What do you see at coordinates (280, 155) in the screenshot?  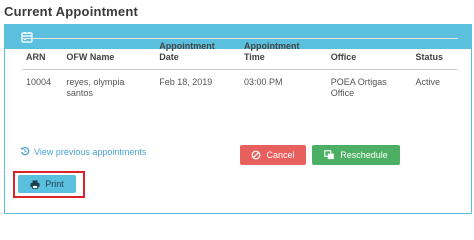 I see `cancel-label: Cancel` at bounding box center [280, 155].